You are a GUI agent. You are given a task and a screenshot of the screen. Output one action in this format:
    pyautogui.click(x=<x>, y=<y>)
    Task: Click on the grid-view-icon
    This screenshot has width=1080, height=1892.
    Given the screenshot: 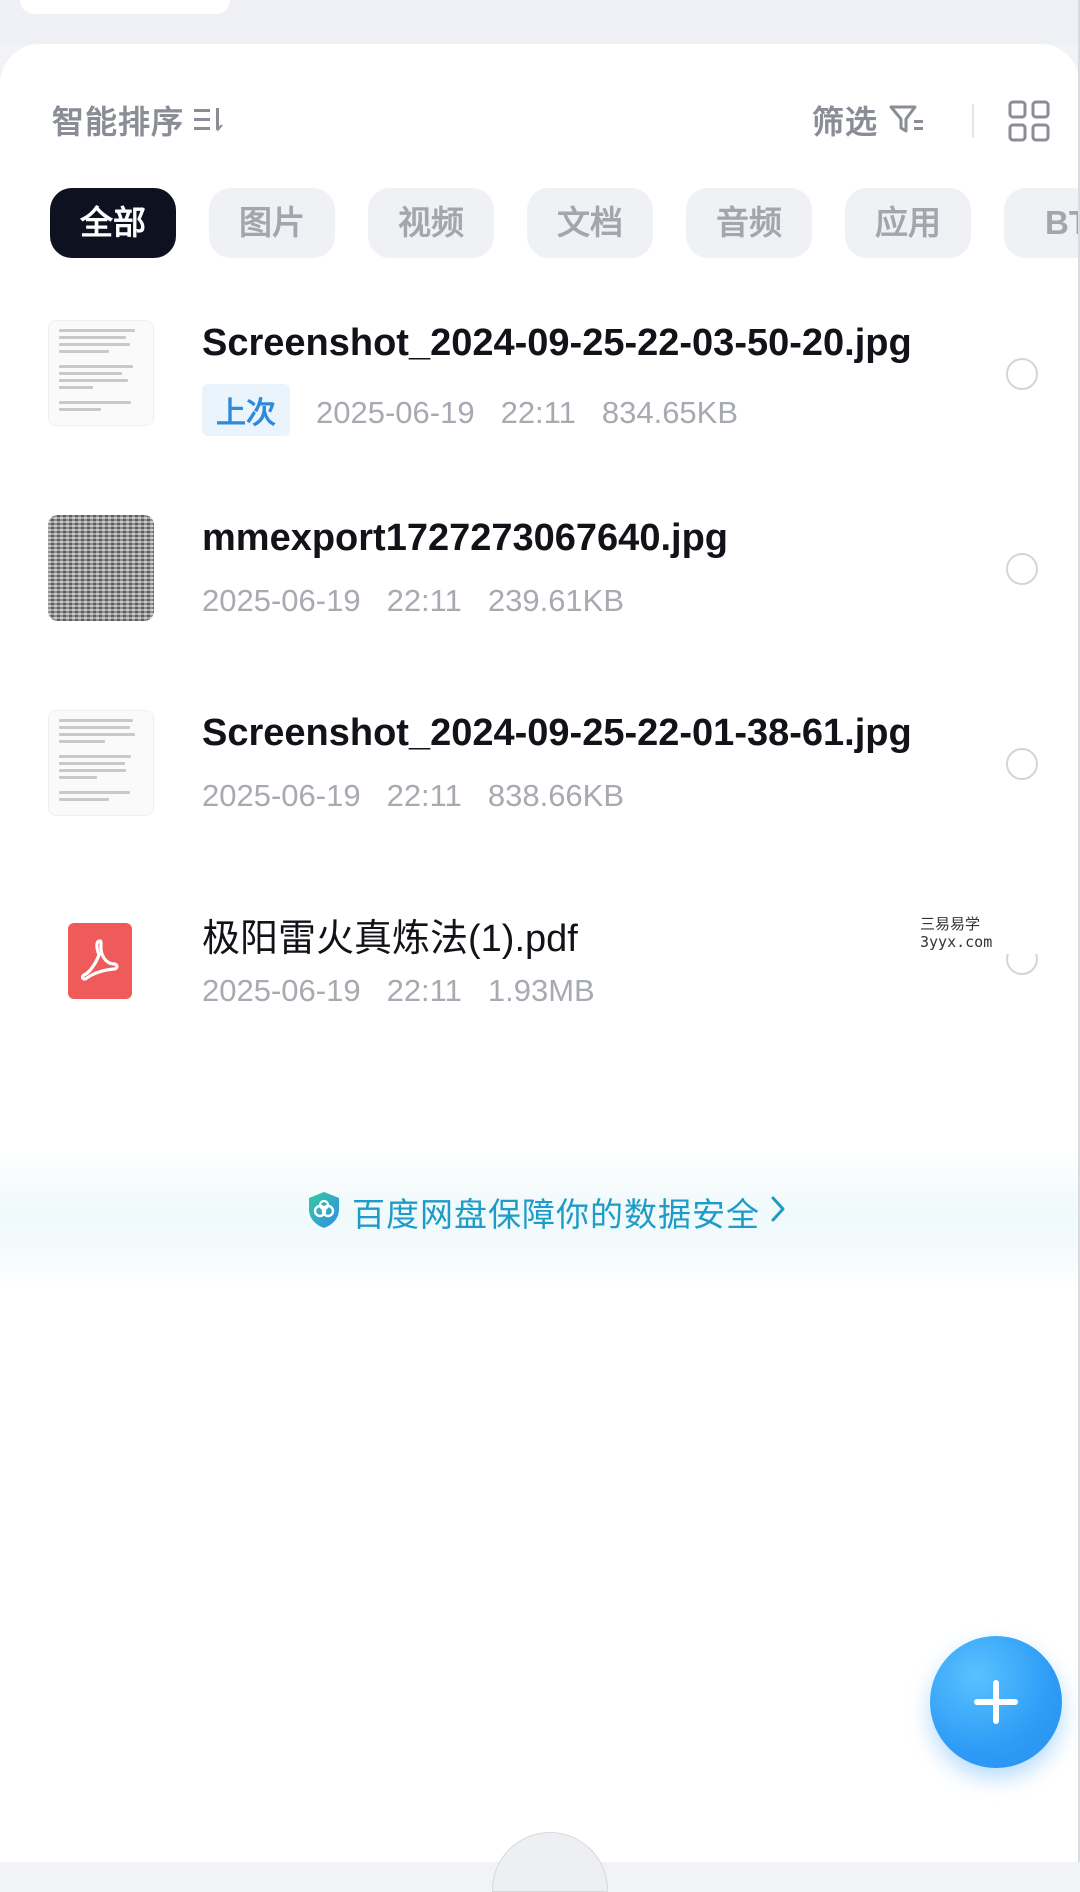 What is the action you would take?
    pyautogui.click(x=1029, y=121)
    